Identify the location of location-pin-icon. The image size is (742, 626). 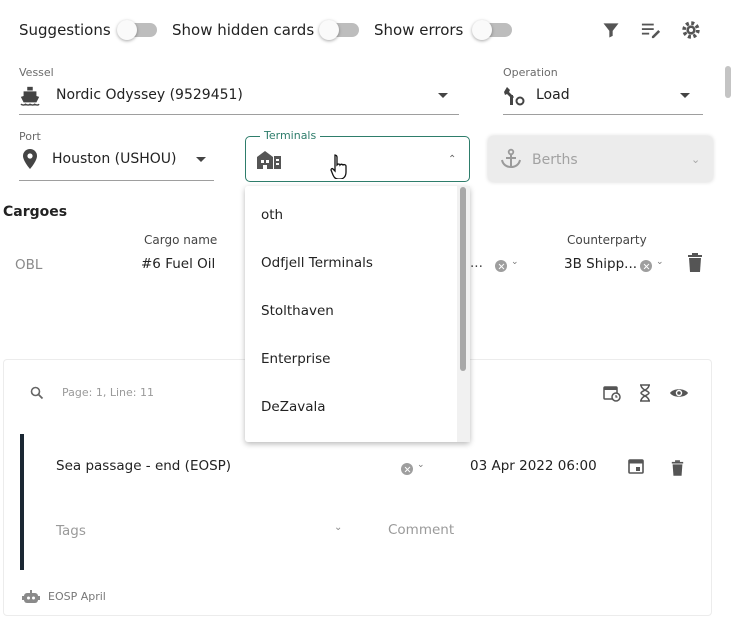
(30, 159).